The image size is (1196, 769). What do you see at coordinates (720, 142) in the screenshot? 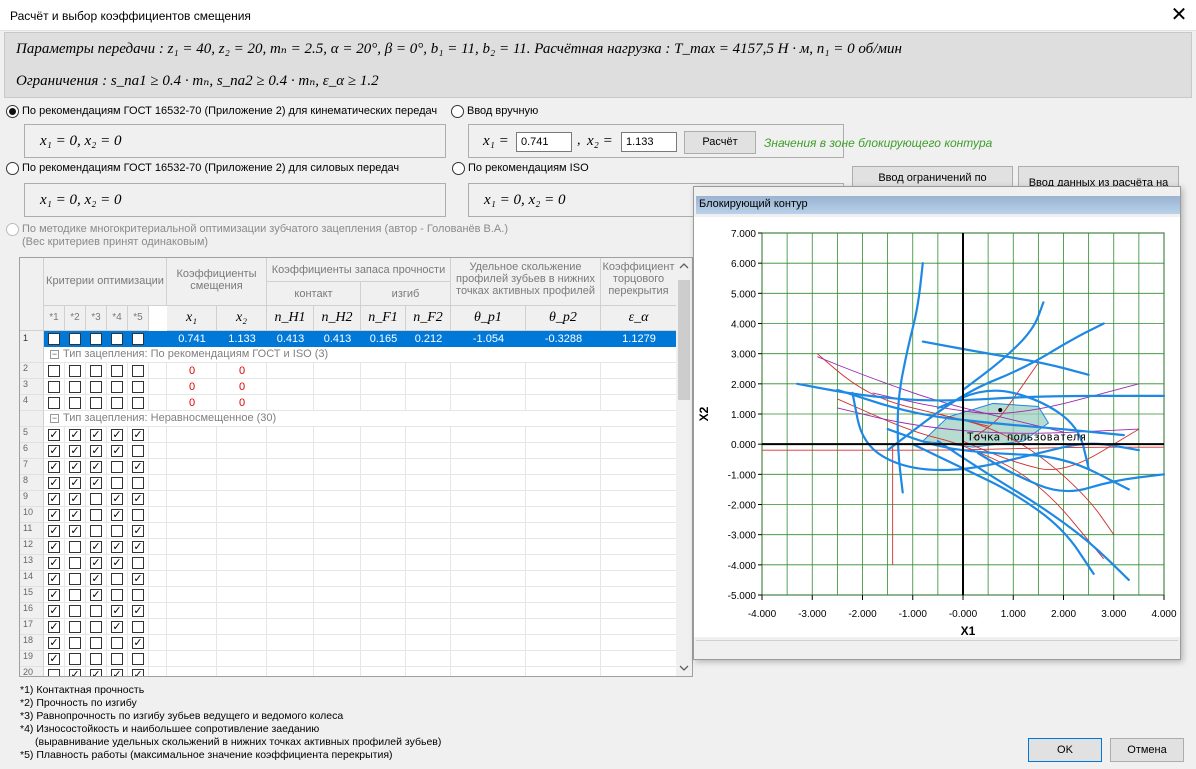
I see `calculate-button: Расчёт` at bounding box center [720, 142].